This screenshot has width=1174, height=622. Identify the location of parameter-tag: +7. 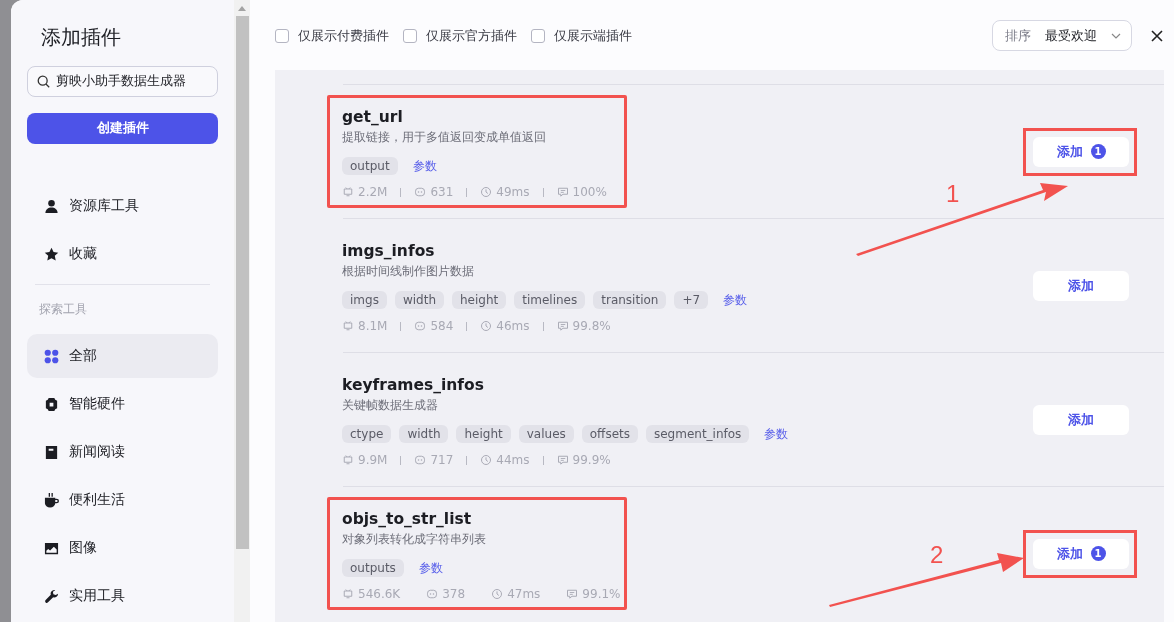
(691, 300).